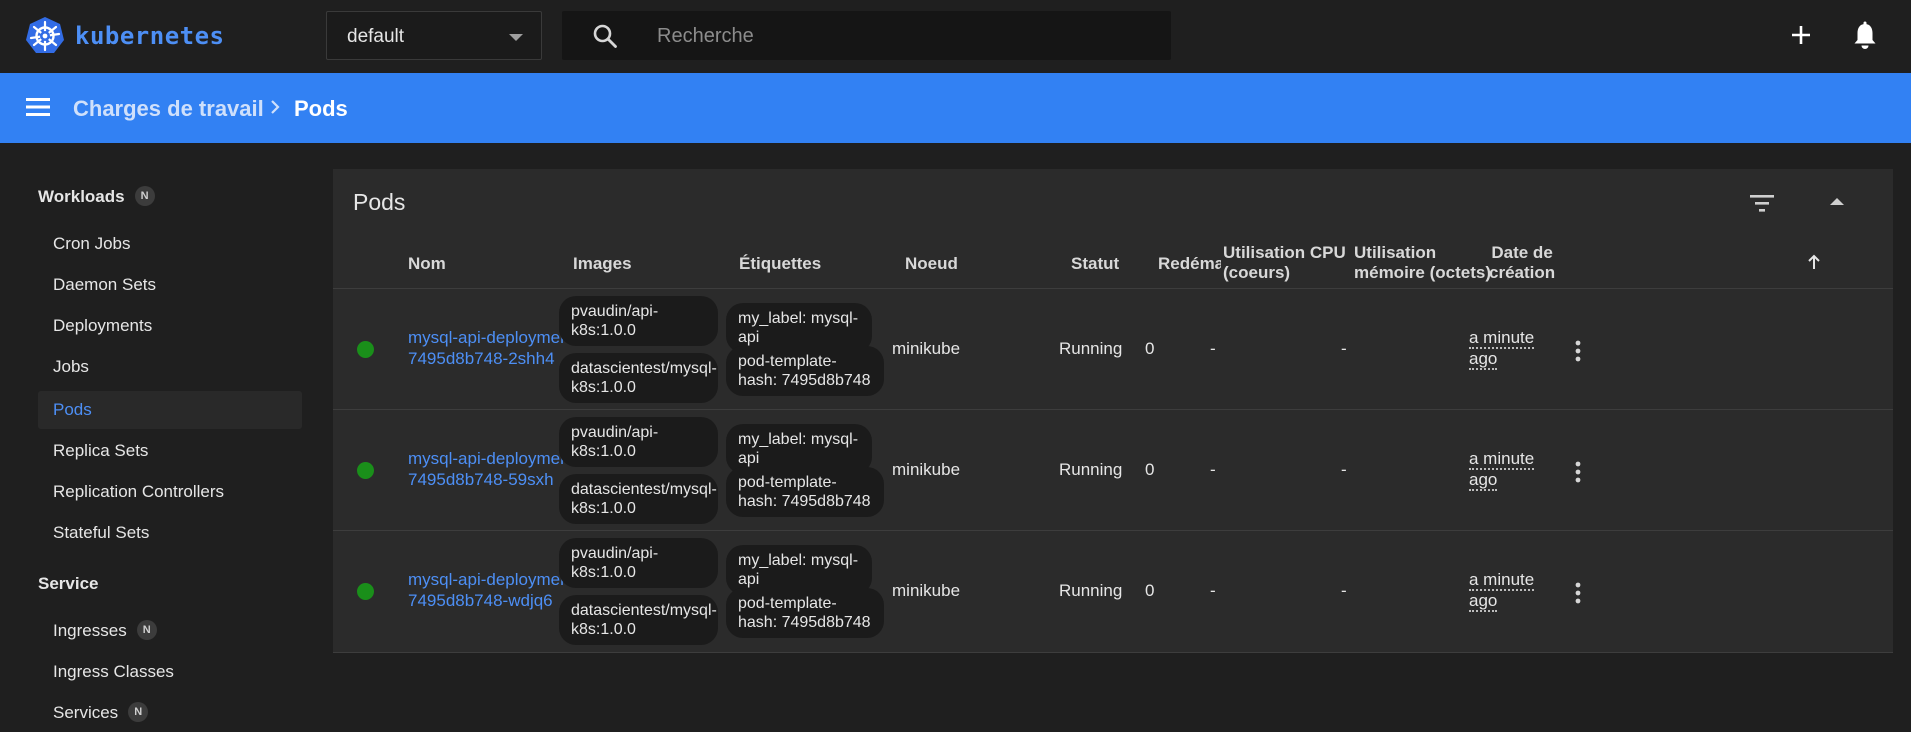  What do you see at coordinates (170, 492) in the screenshot?
I see `sidebar-item-replication-controllers: Replication Controllers` at bounding box center [170, 492].